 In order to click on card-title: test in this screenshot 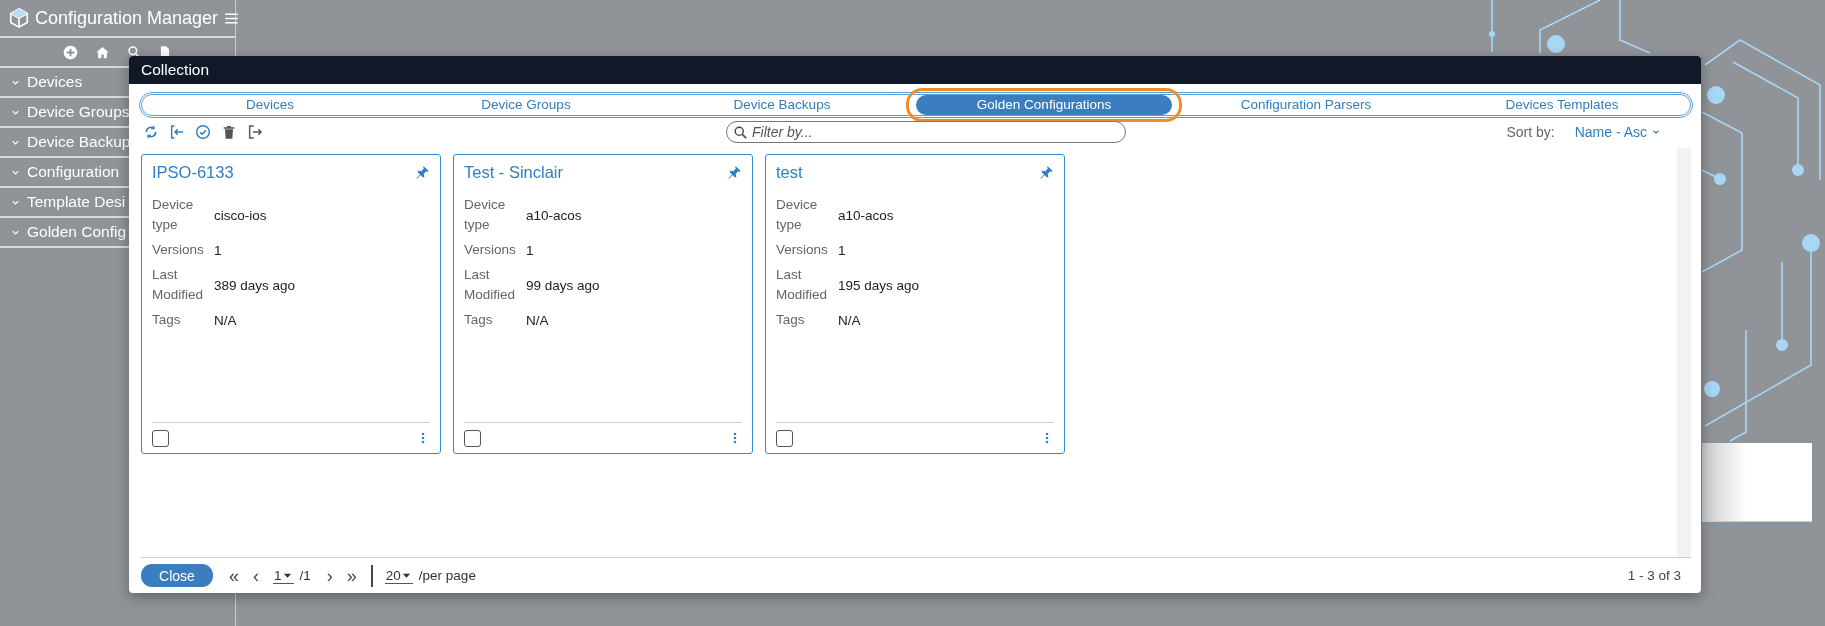, I will do `click(789, 172)`.